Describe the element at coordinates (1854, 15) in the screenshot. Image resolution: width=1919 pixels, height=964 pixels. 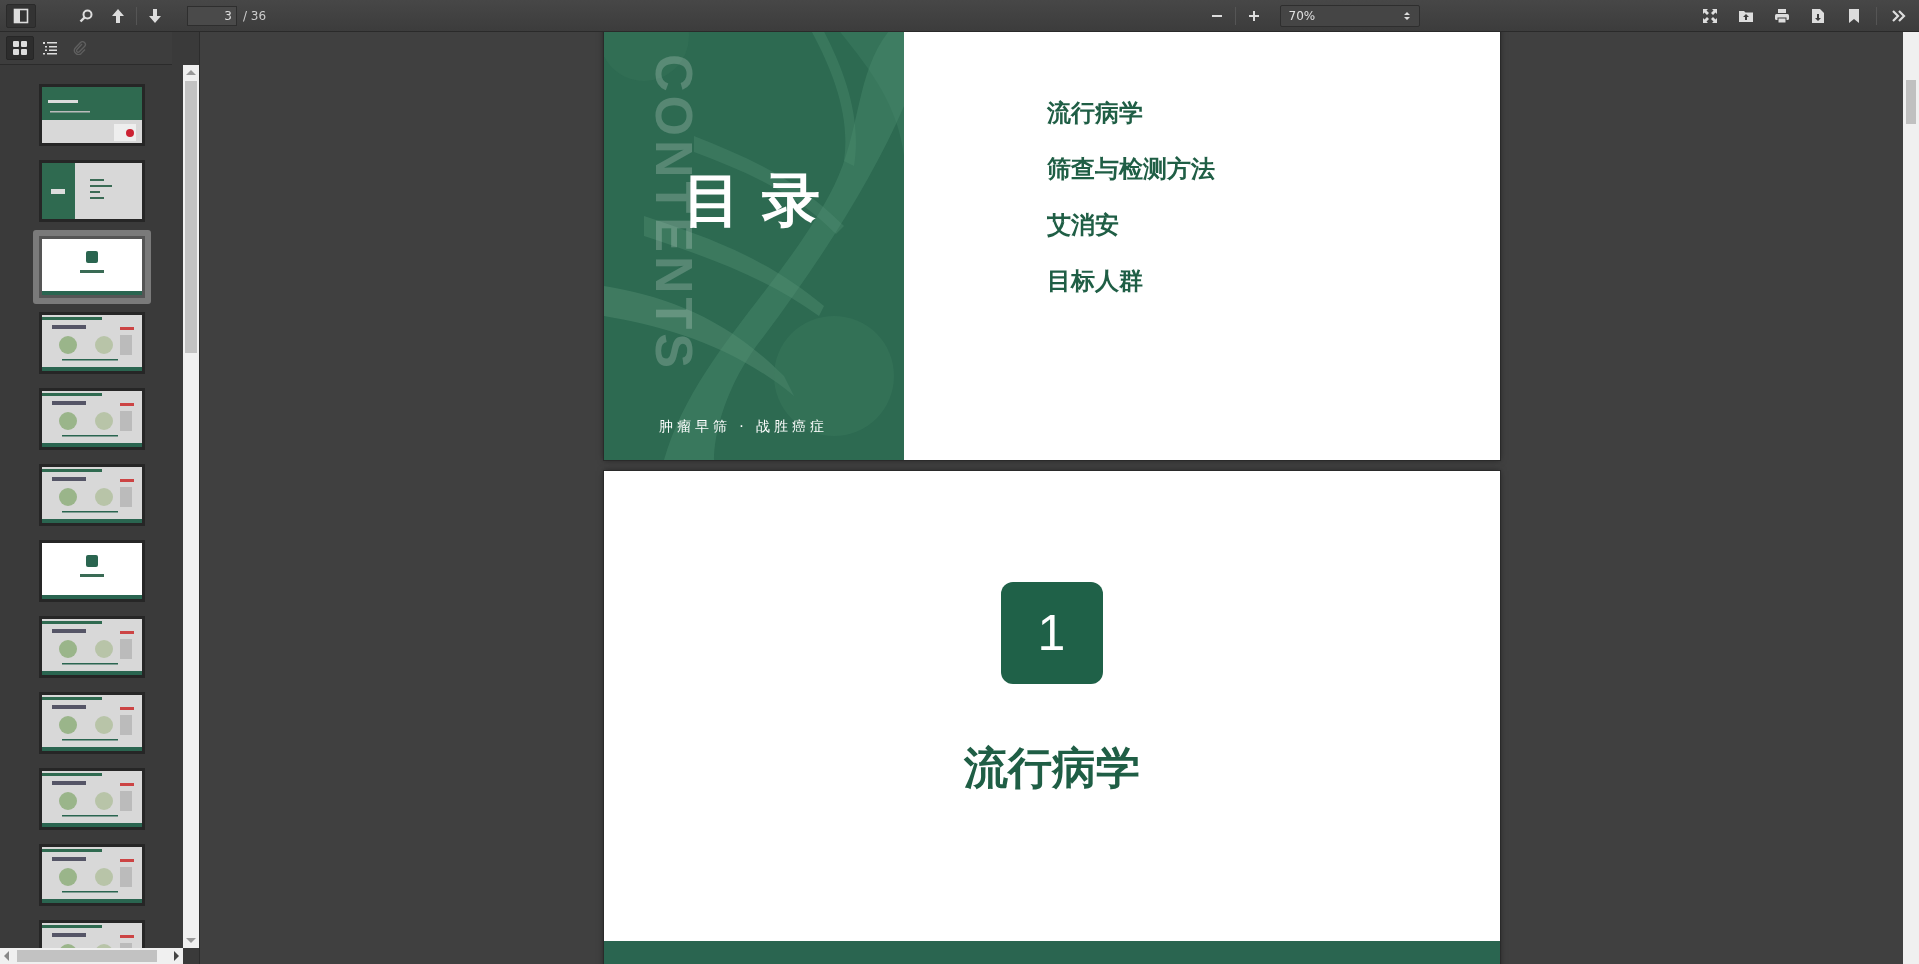
I see `bookmark-icon` at that location.